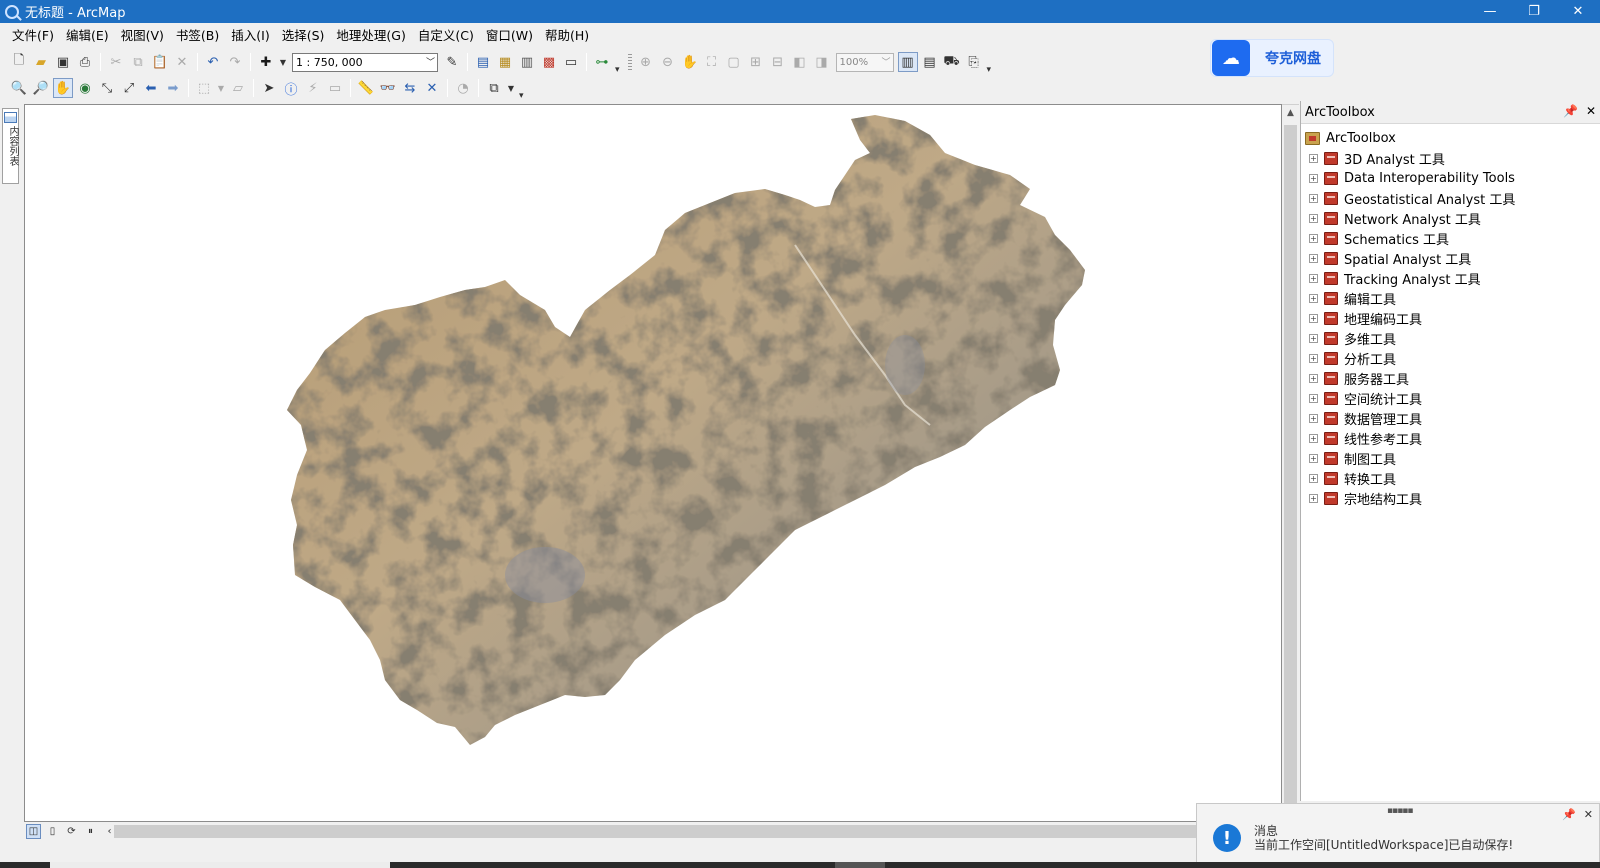 The image size is (1600, 868). What do you see at coordinates (1578, 11) in the screenshot?
I see `close-button: ✕` at bounding box center [1578, 11].